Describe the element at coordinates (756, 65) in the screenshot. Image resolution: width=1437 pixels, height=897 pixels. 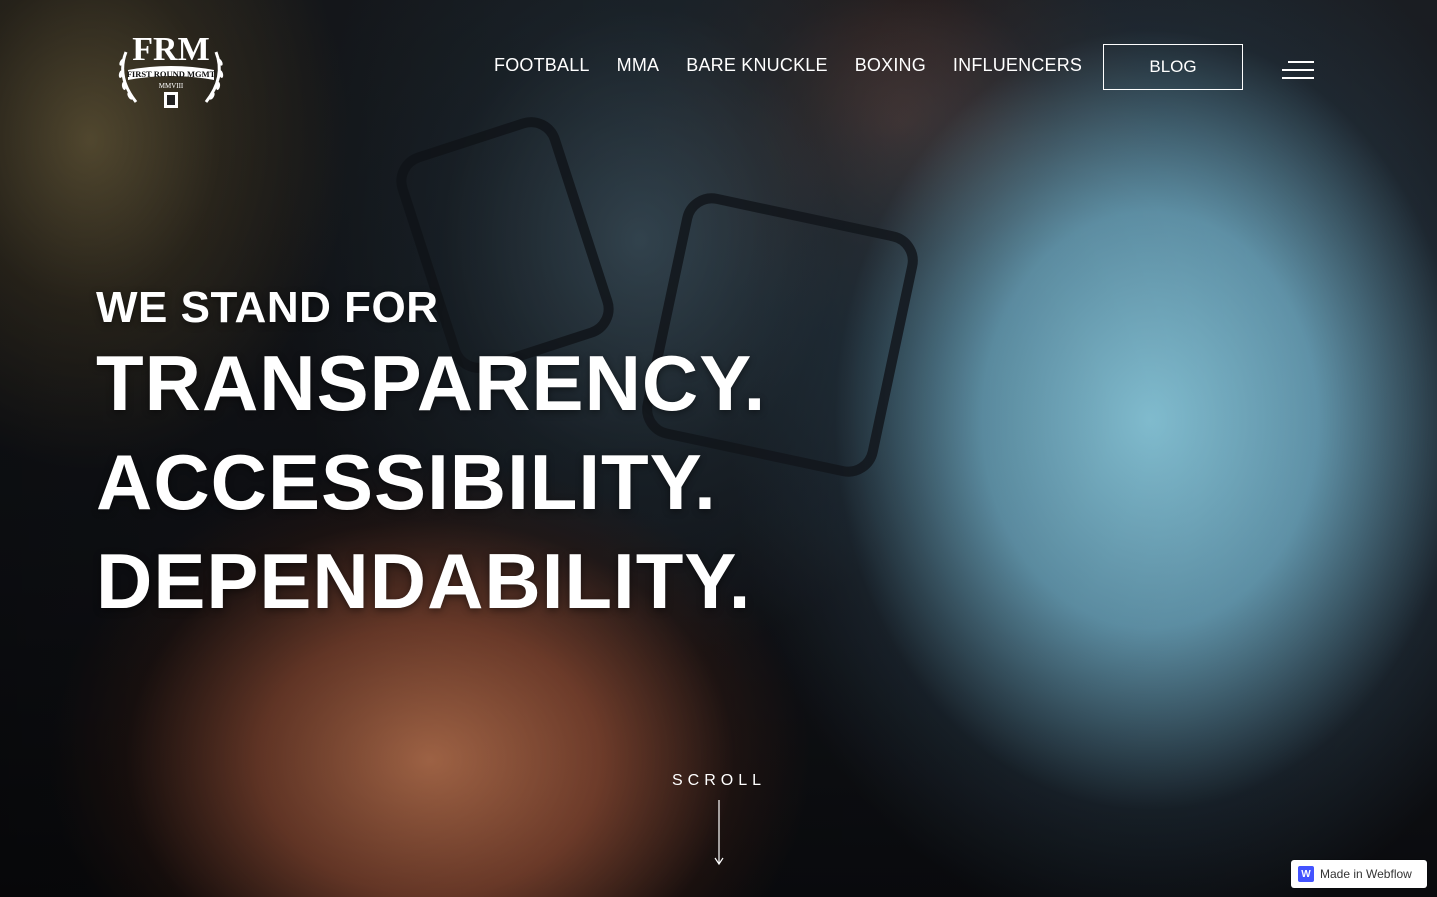
I see `nav-link-bare-knuckle: BARE KNUCKLE` at that location.